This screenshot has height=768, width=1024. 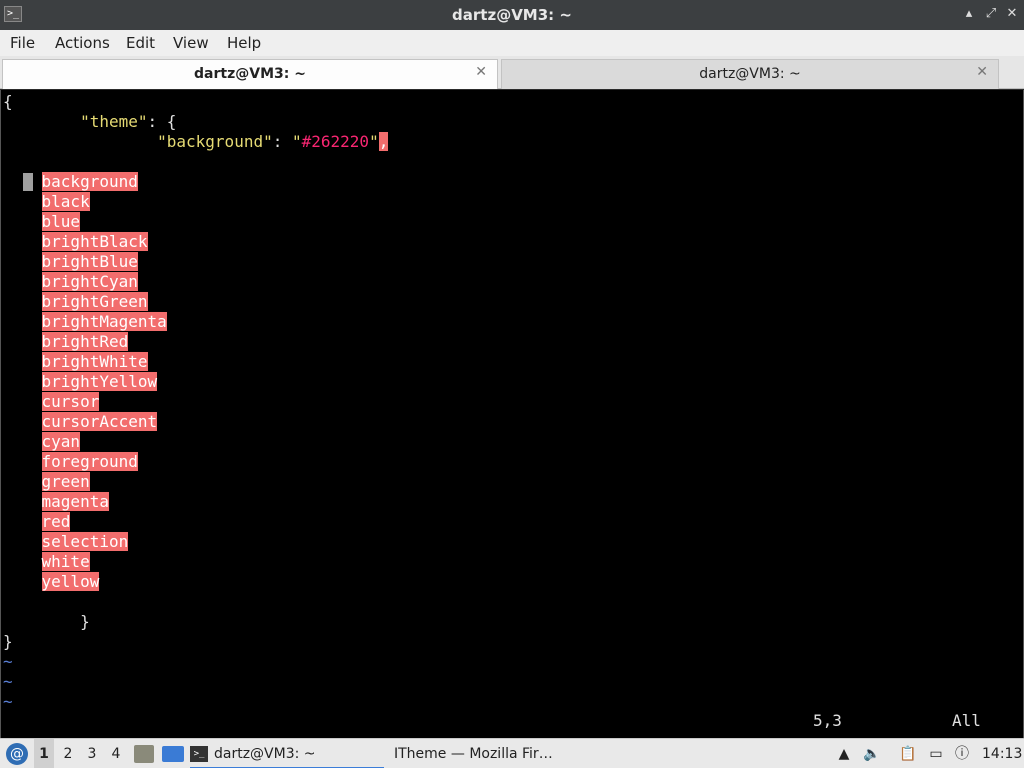 I want to click on clock: 14:13, so click(x=1002, y=754).